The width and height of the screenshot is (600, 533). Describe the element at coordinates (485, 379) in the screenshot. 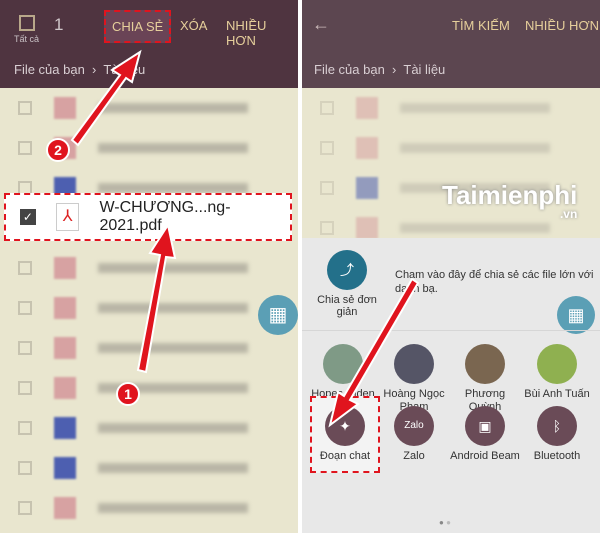

I see `contact-phuong-quynh: Phương Quỳnh` at that location.